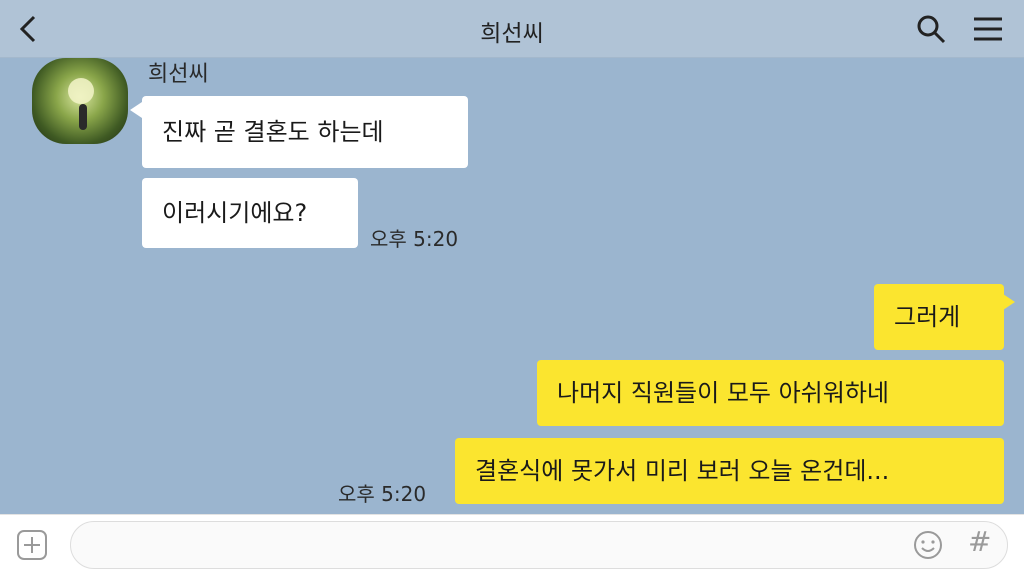  Describe the element at coordinates (1009, 302) in the screenshot. I see `outgoing-bubble-tail` at that location.